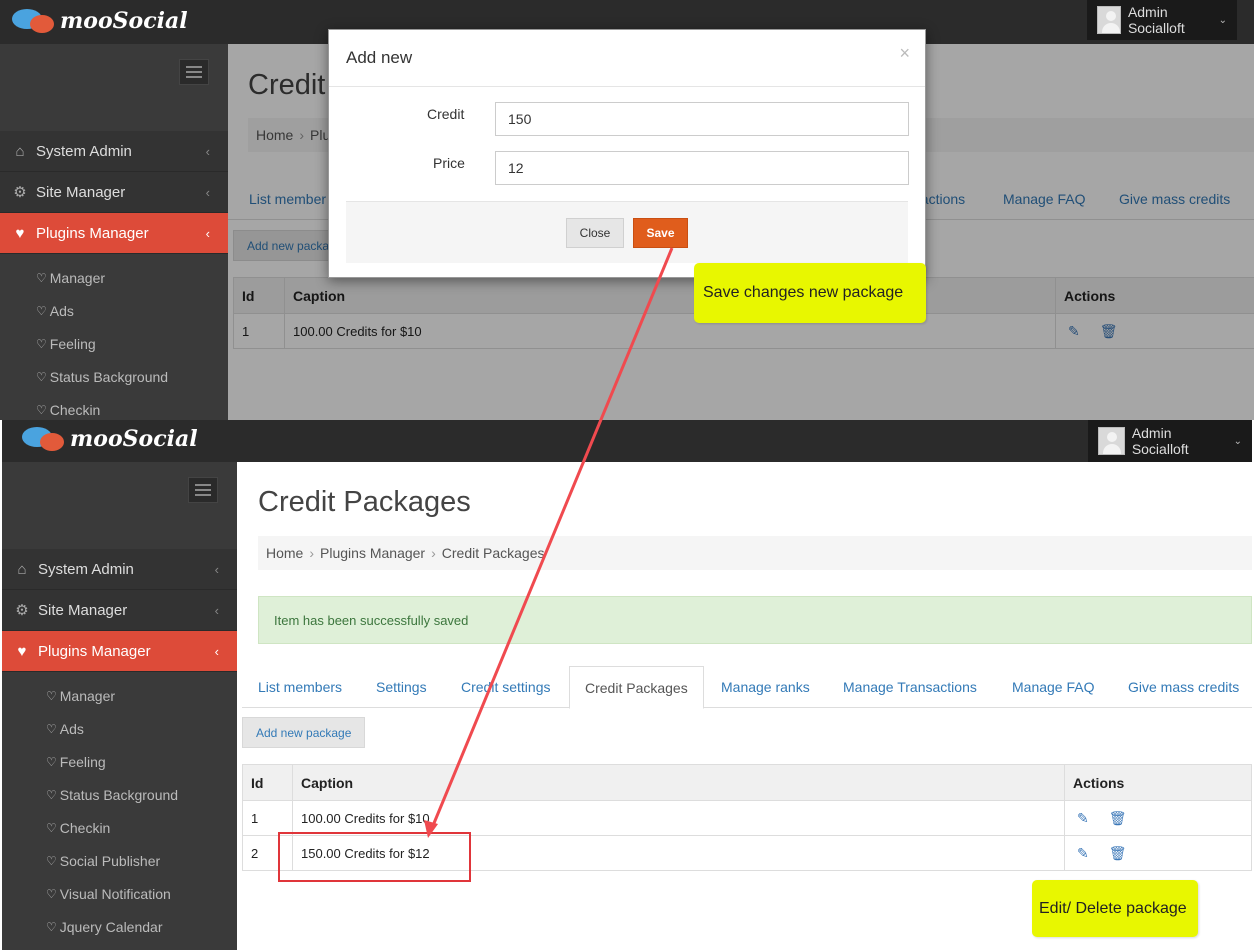  What do you see at coordinates (372, 553) in the screenshot?
I see `breadcrumb-plugins-manager: Plugins Manager` at bounding box center [372, 553].